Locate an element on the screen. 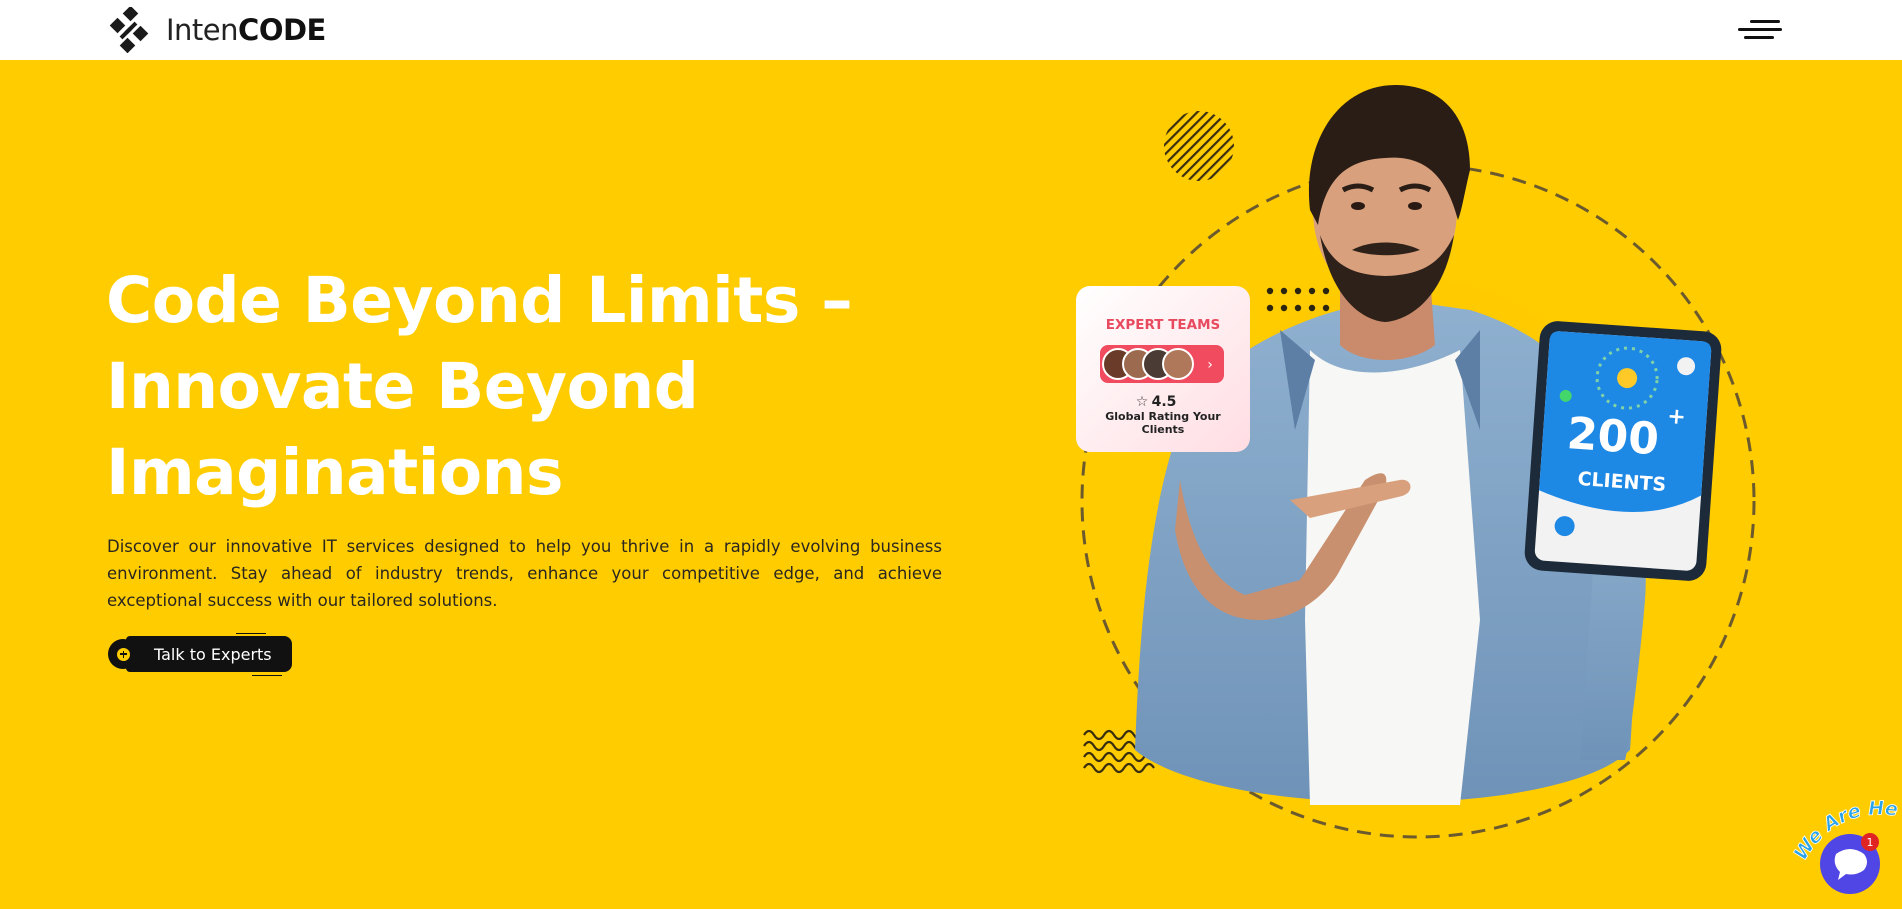  cta-text: Talk to Experts is located at coordinates (213, 654).